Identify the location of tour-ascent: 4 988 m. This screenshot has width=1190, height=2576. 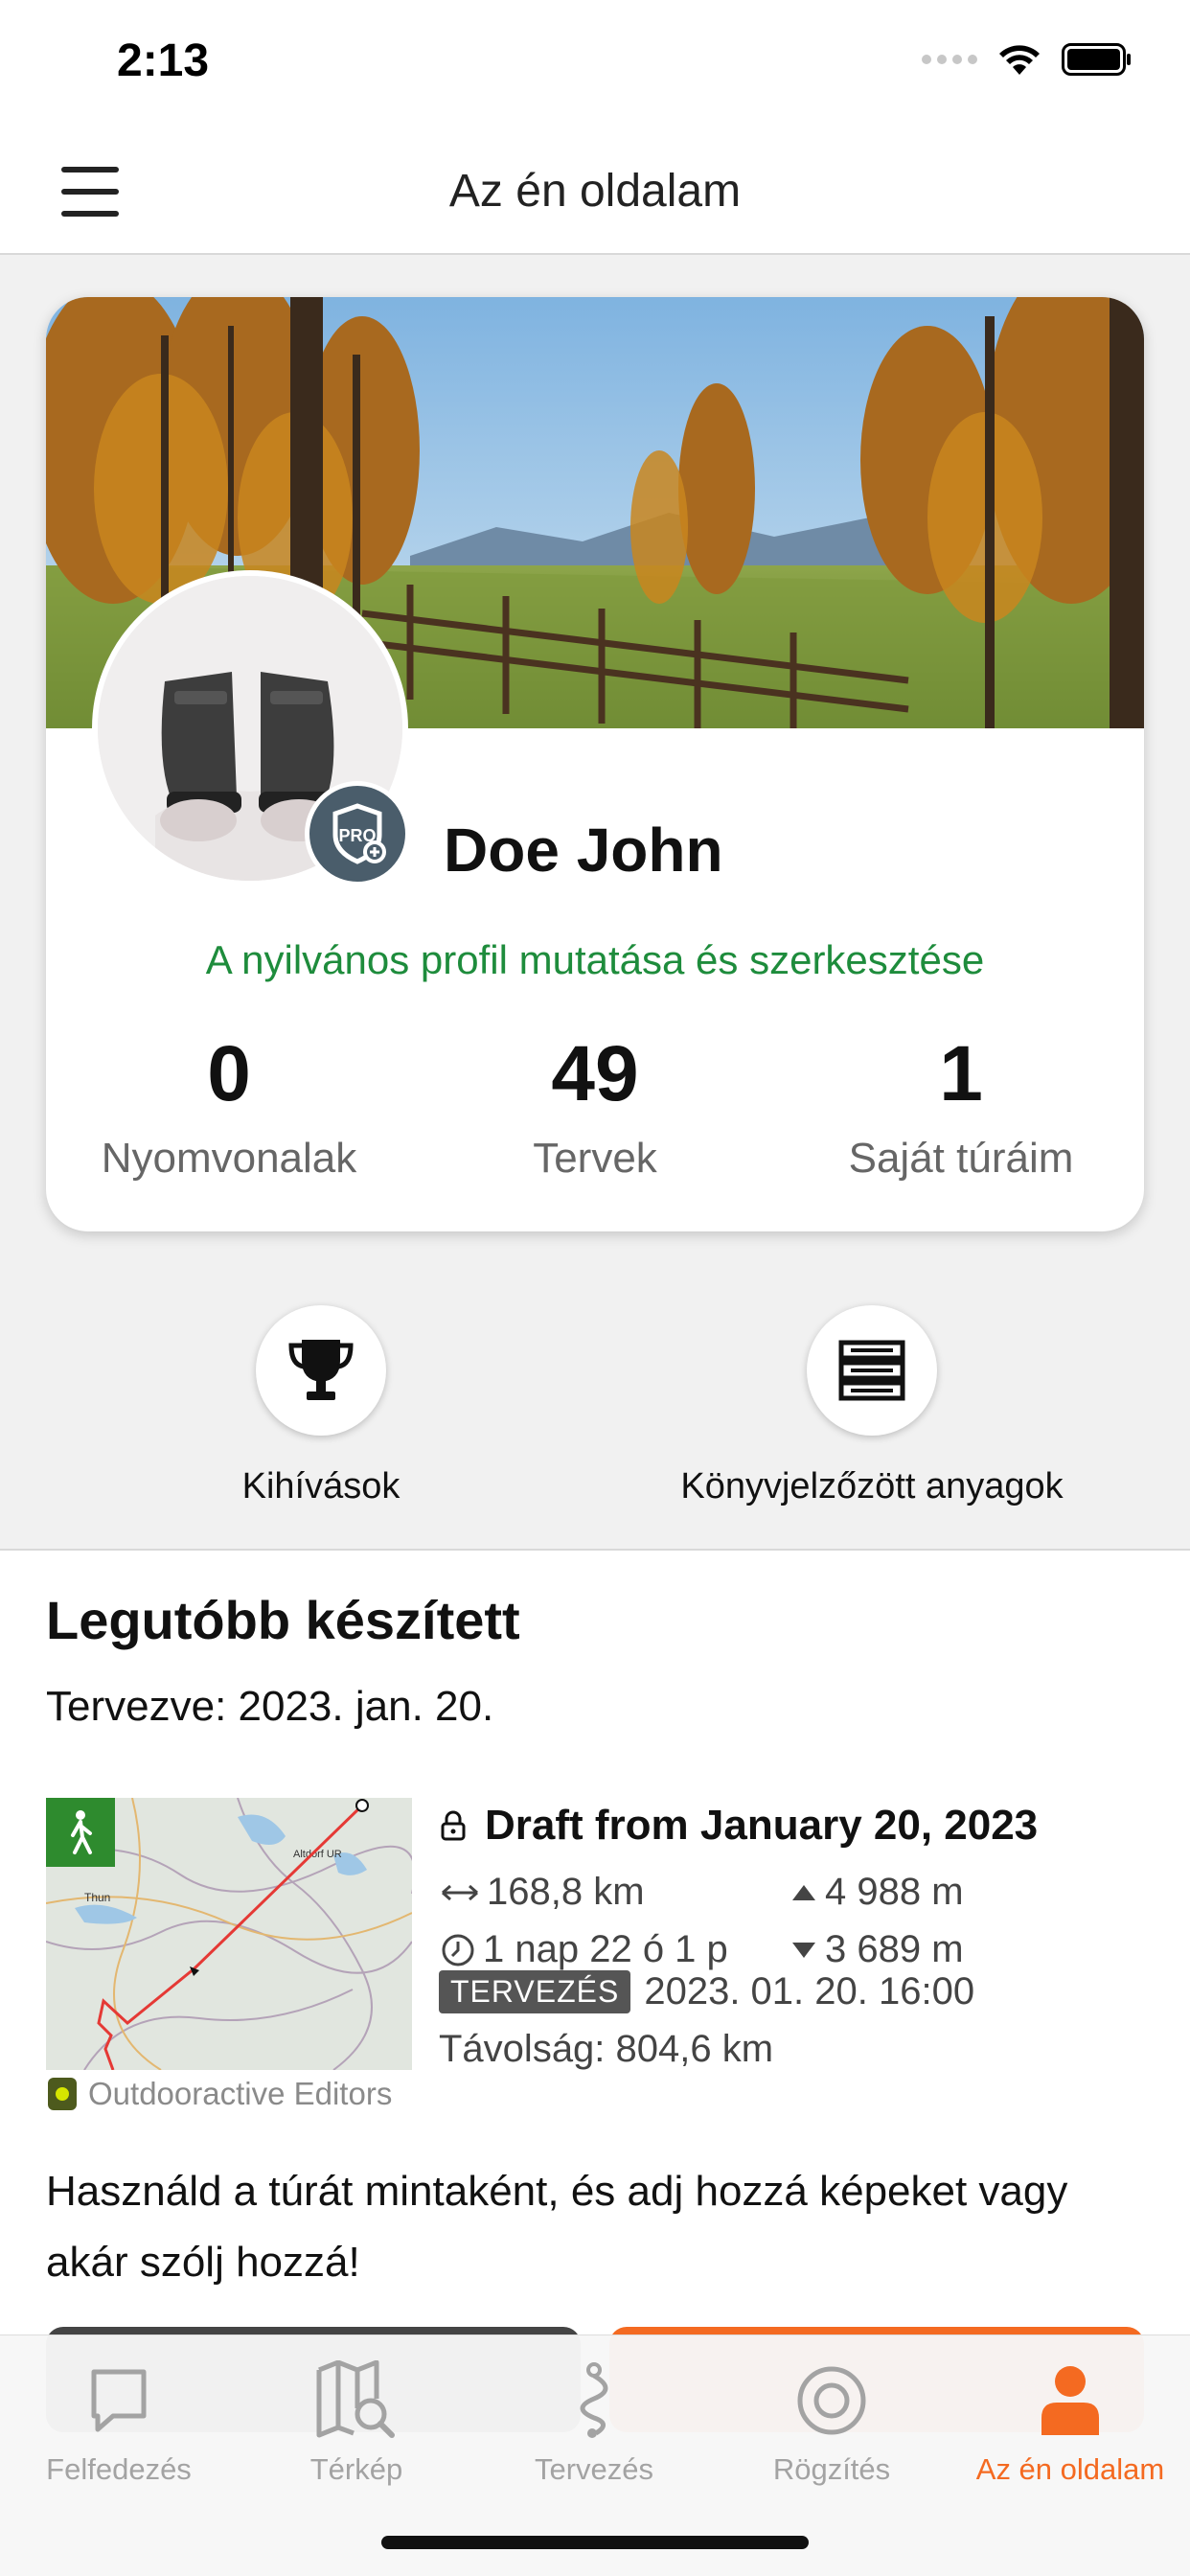
(895, 1892).